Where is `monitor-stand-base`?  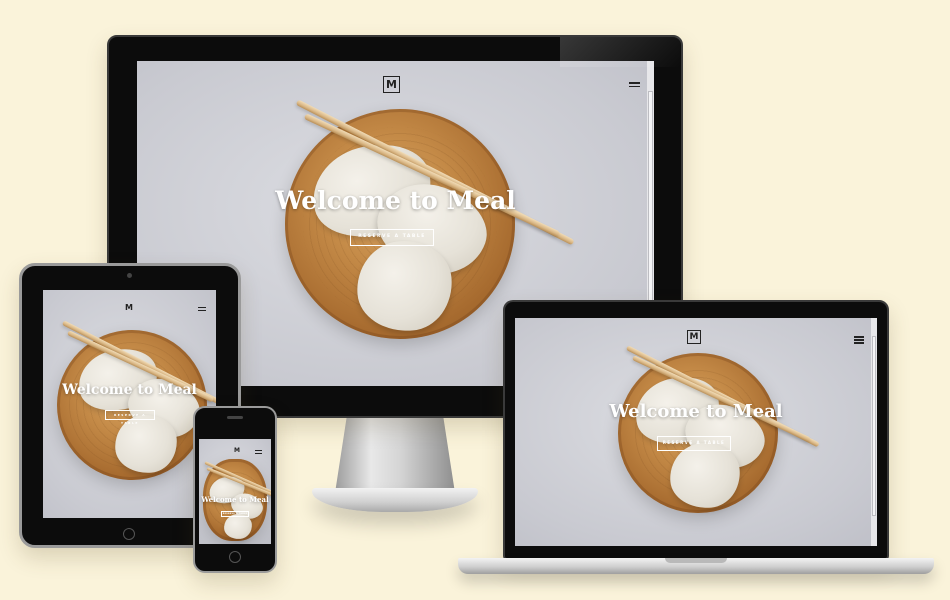 monitor-stand-base is located at coordinates (395, 500).